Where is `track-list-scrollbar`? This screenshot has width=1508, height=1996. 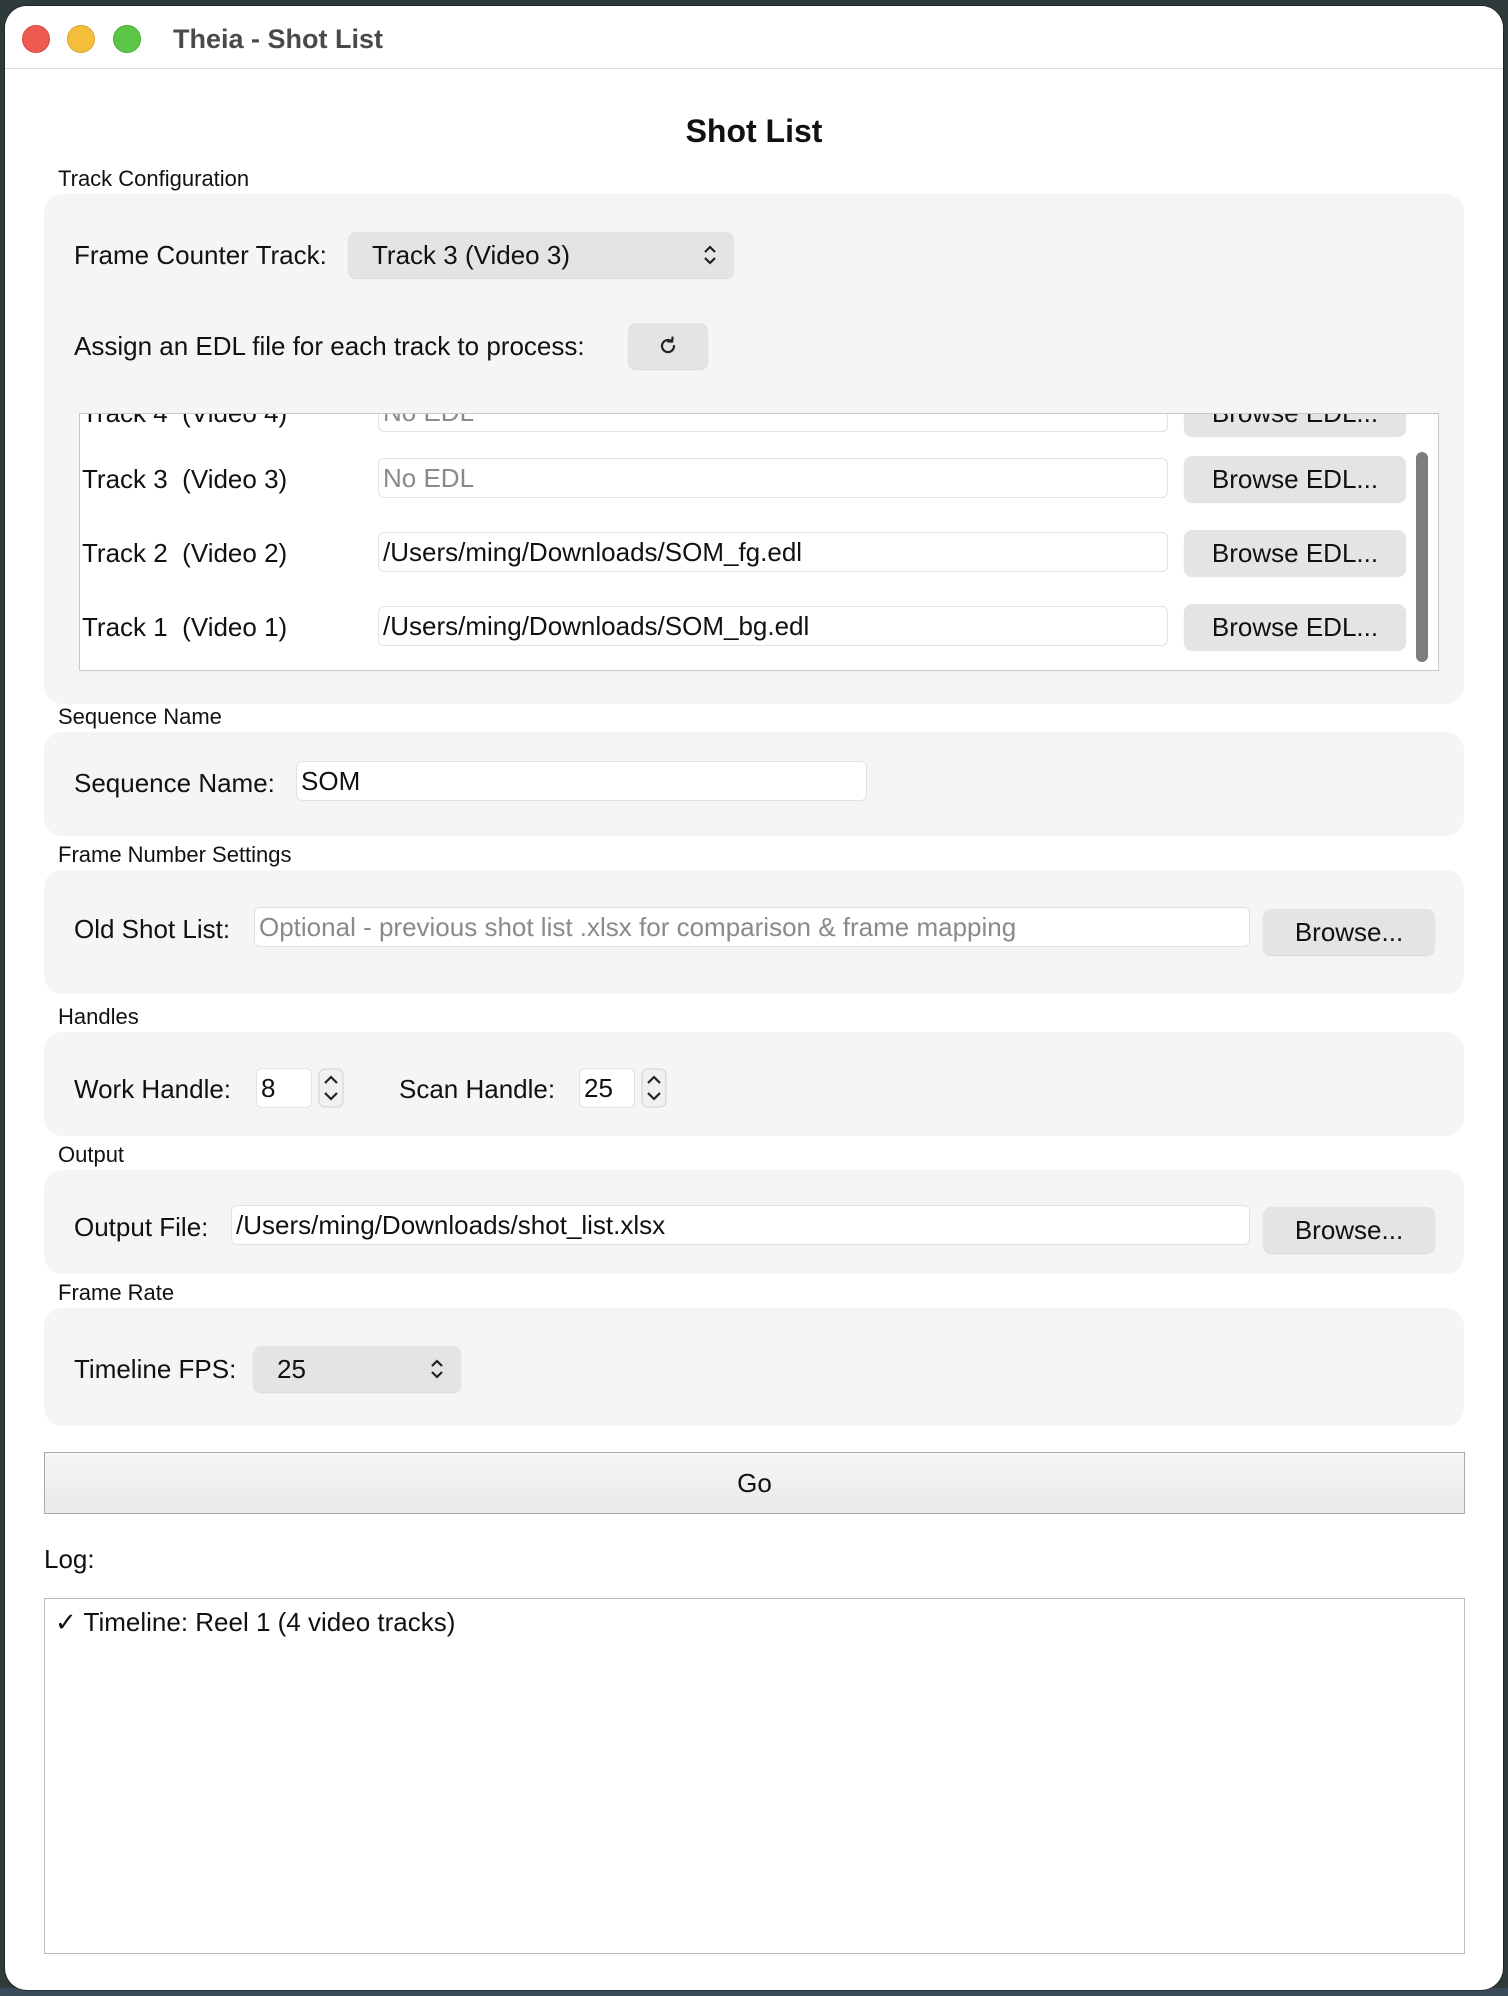
track-list-scrollbar is located at coordinates (1422, 557).